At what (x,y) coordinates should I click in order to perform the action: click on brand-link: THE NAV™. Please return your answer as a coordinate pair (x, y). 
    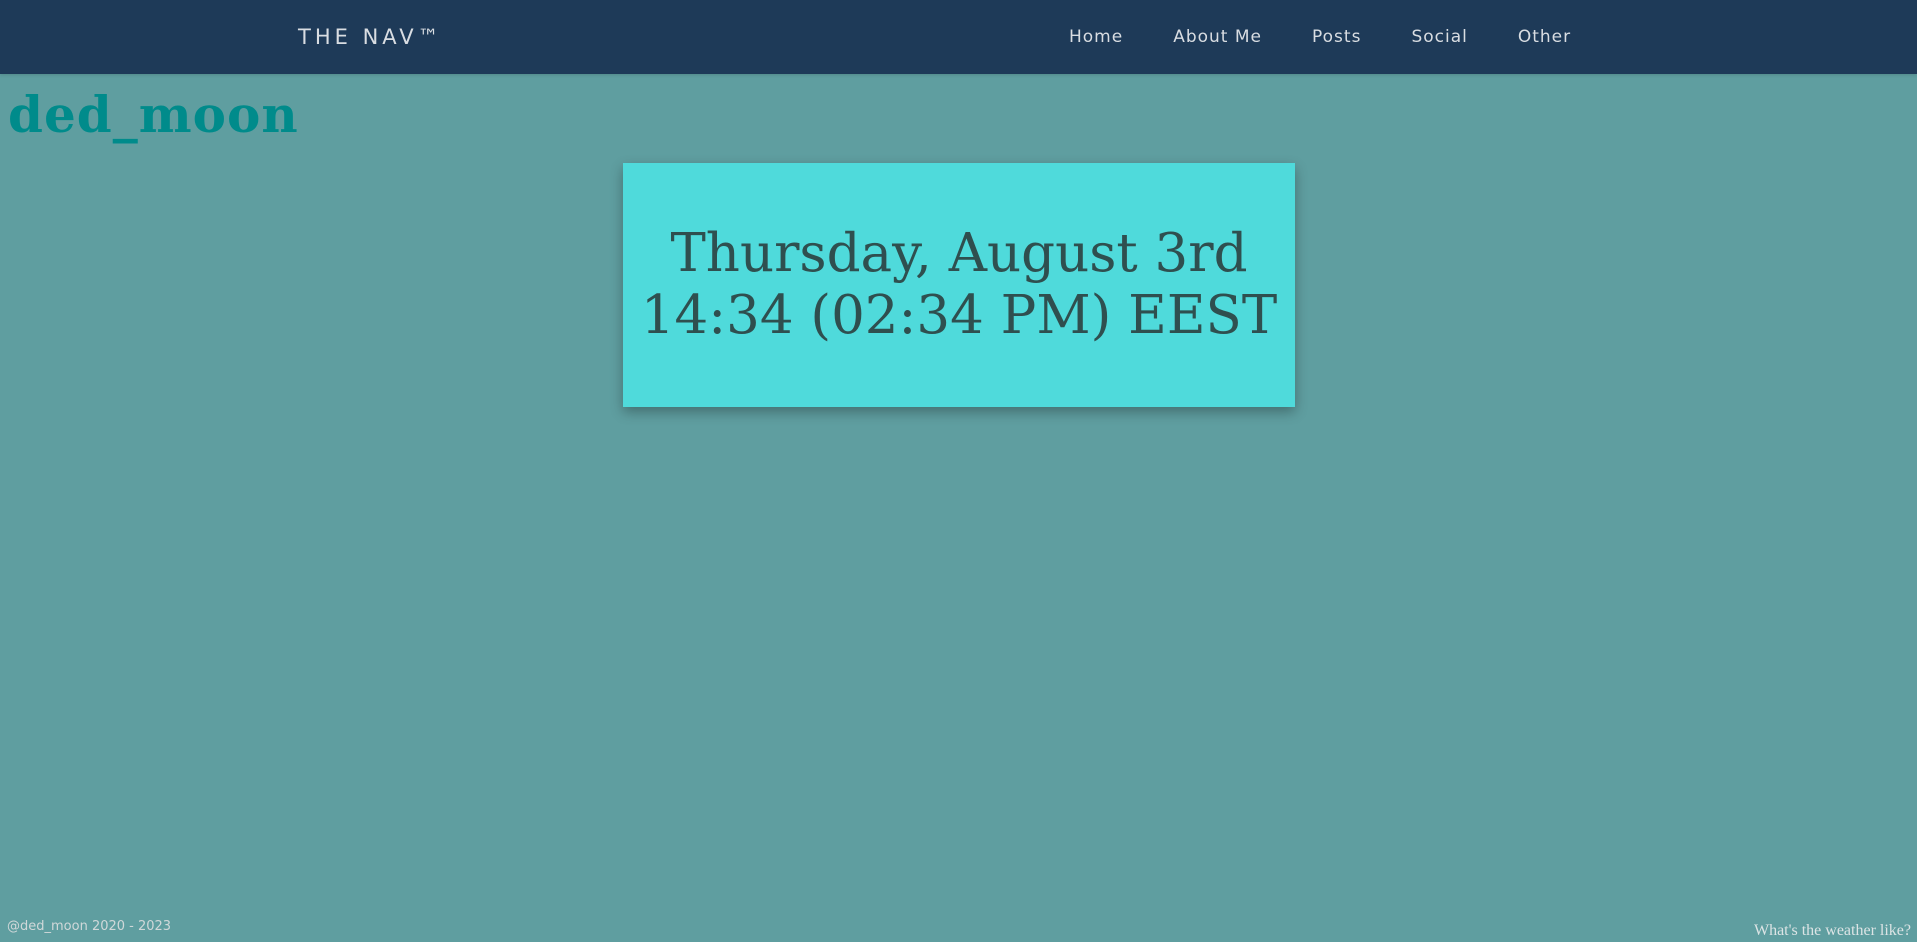
    Looking at the image, I should click on (370, 37).